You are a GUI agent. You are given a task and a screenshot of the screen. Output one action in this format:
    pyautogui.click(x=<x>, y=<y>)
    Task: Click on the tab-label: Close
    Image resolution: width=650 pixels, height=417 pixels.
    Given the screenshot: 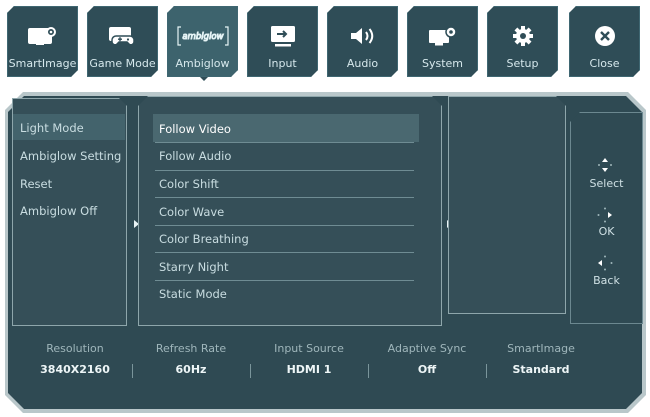 What is the action you would take?
    pyautogui.click(x=604, y=63)
    